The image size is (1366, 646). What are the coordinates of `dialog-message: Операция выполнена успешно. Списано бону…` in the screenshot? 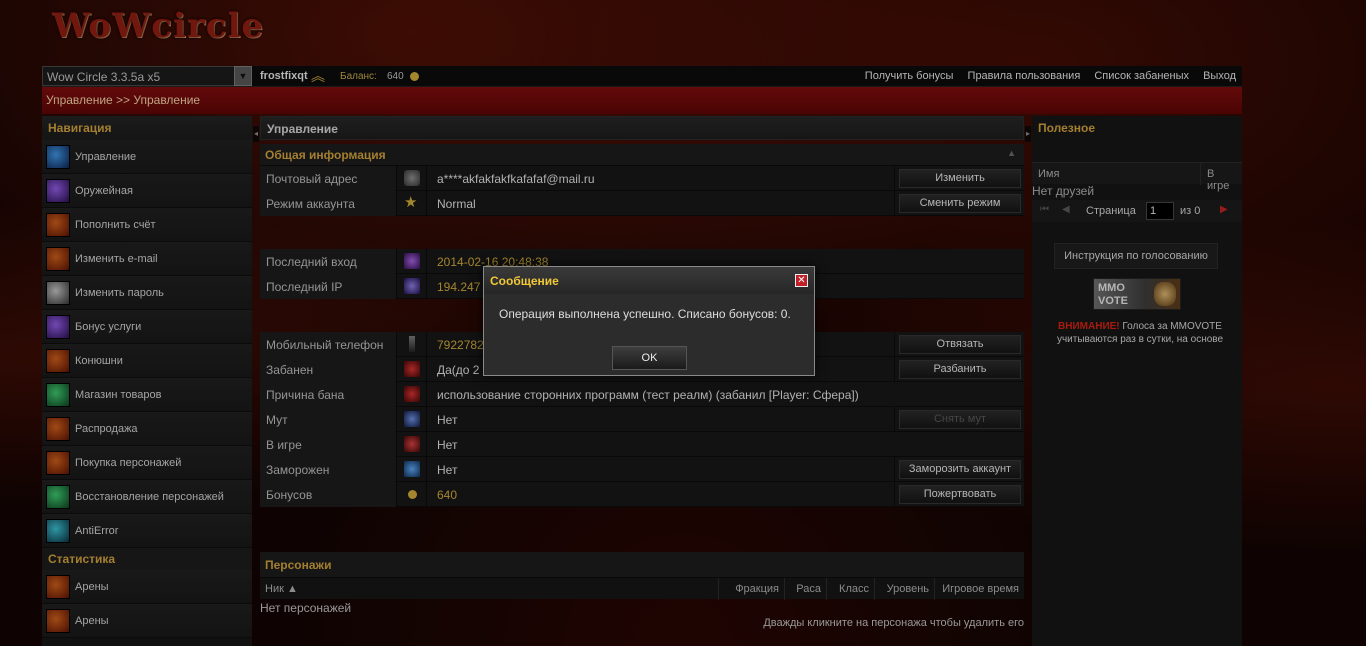 It's located at (645, 314).